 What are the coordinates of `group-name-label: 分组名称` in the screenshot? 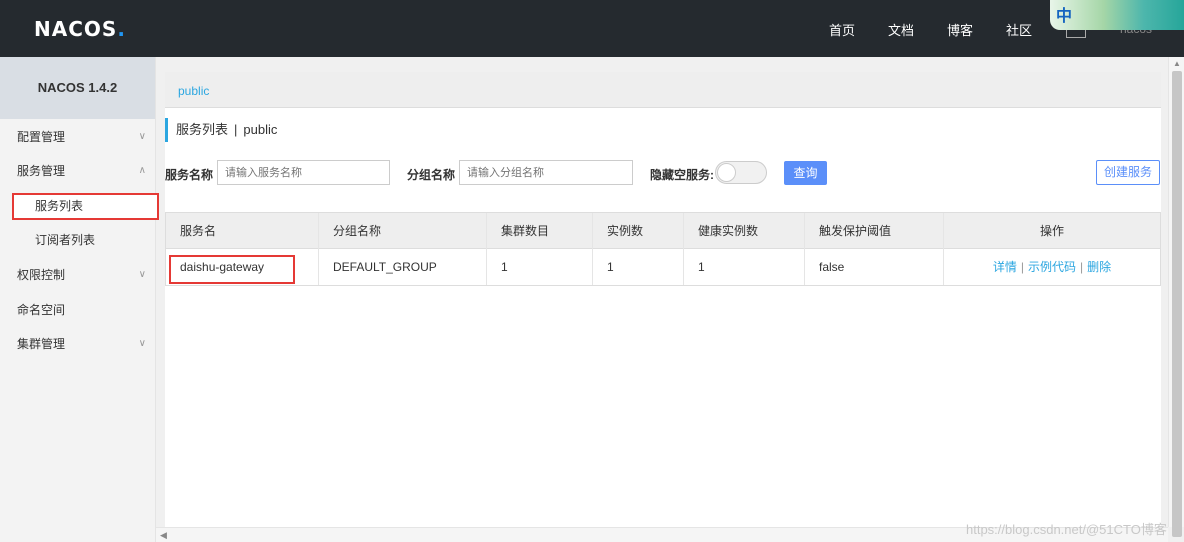 It's located at (431, 175).